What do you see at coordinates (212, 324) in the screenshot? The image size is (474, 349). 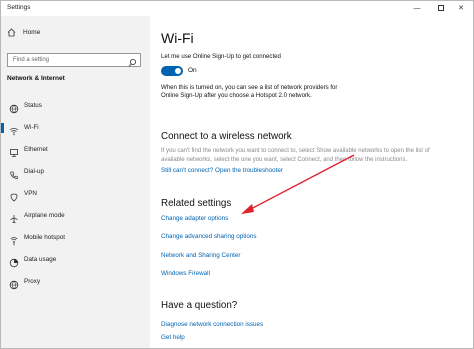 I see `diagnose-link: Diagnose network connection issues` at bounding box center [212, 324].